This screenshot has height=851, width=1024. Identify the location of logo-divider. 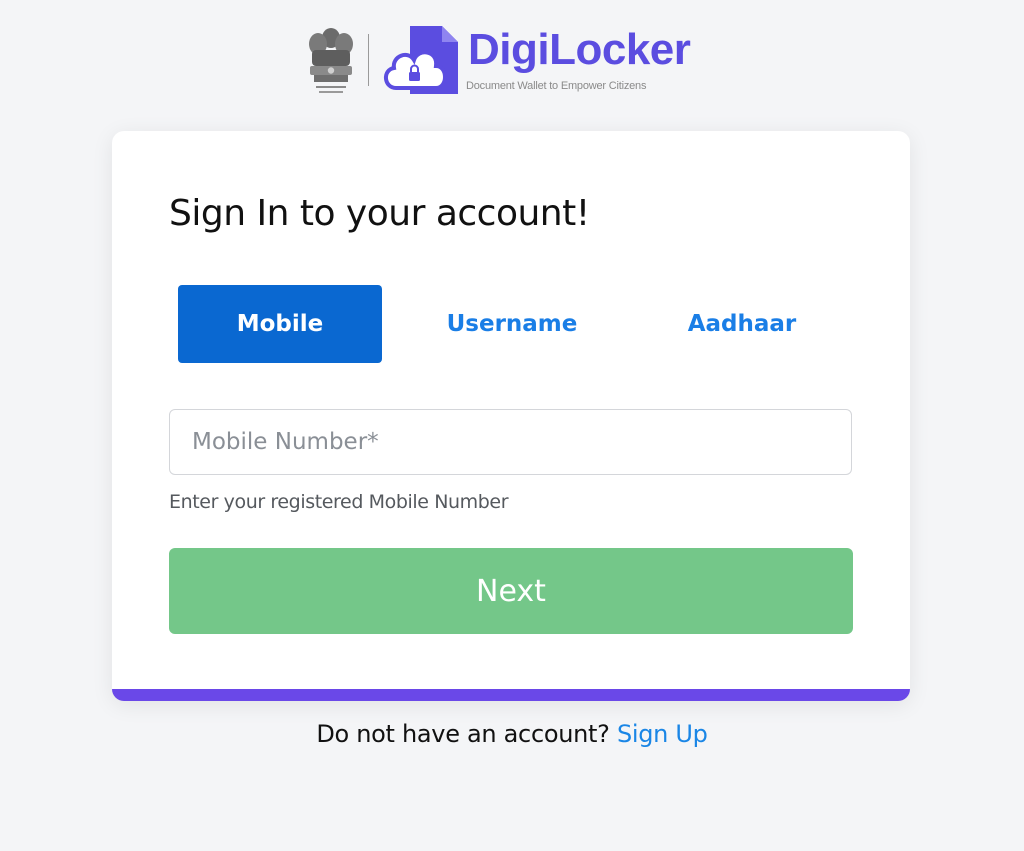
(368, 60).